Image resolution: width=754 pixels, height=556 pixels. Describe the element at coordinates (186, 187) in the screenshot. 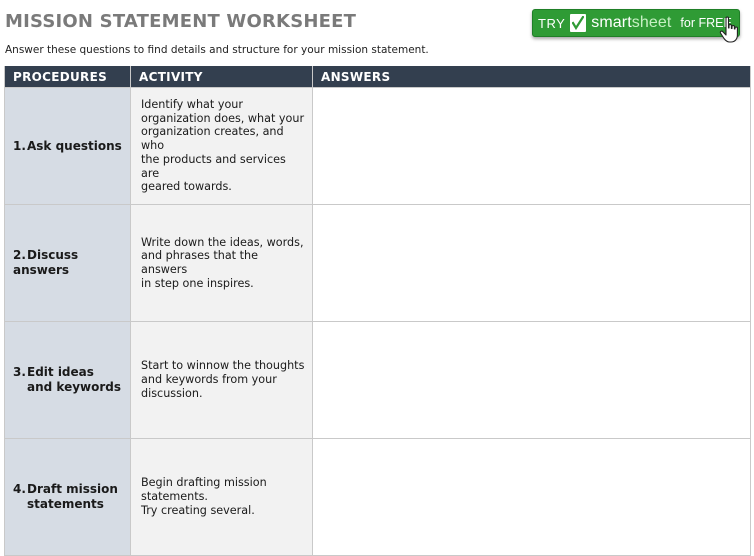

I see `activity-line: geared towards.` at that location.